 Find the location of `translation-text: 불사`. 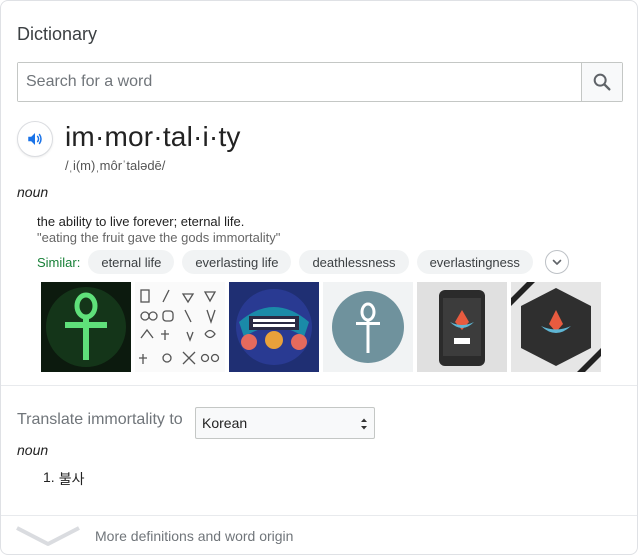

translation-text: 불사 is located at coordinates (71, 479).